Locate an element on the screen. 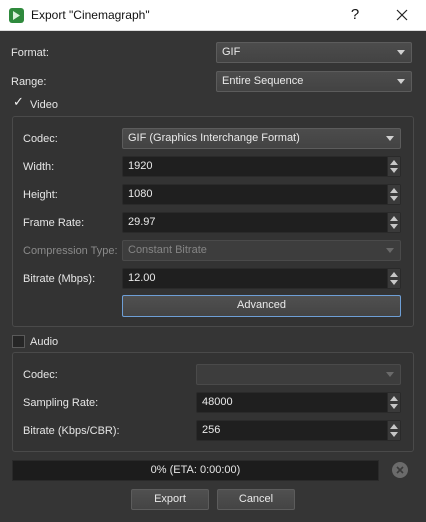 Image resolution: width=426 pixels, height=522 pixels. audio-bitrate-label: Bitrate (Kbps/CBR): is located at coordinates (71, 431).